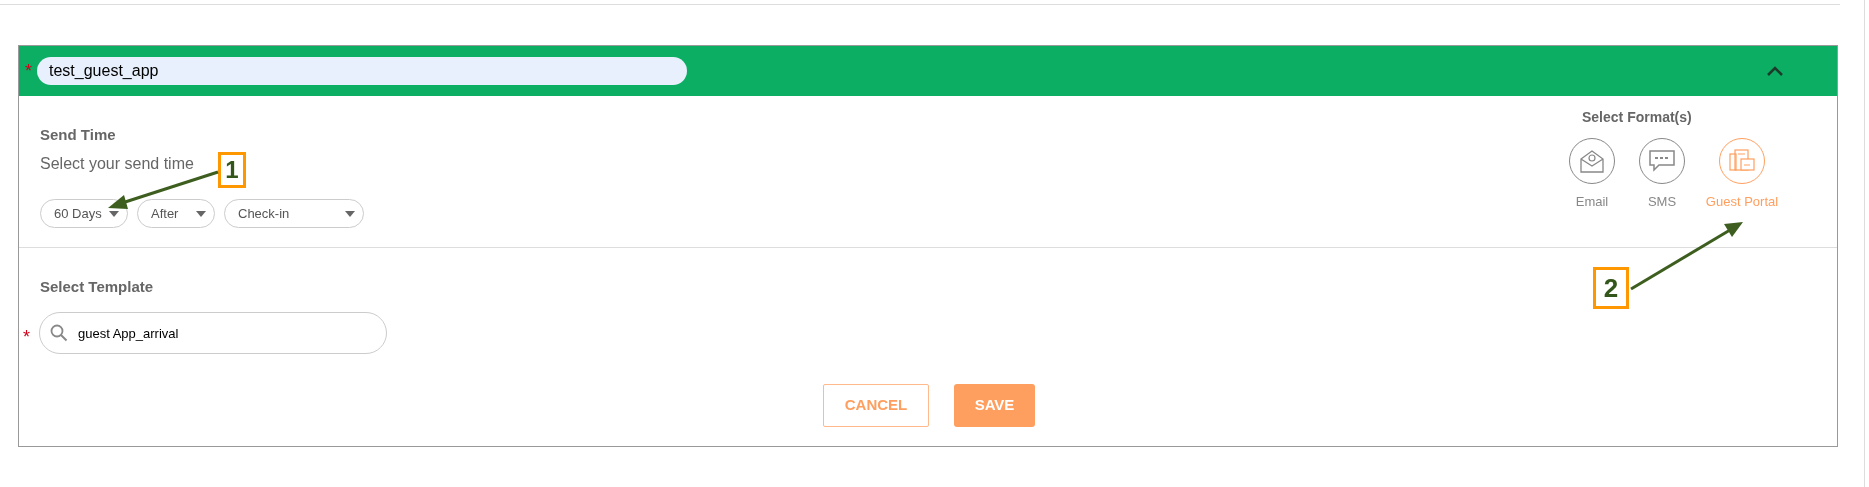 The width and height of the screenshot is (1869, 487). I want to click on section-title: Send Time, so click(78, 135).